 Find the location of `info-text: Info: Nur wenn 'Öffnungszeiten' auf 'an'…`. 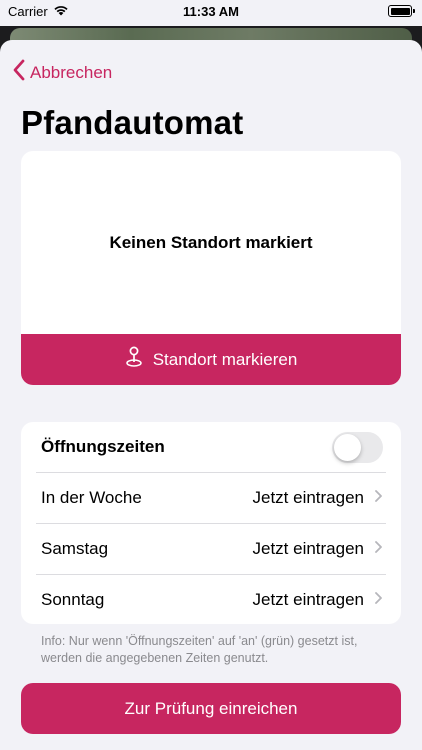

info-text: Info: Nur wenn 'Öffnungszeiten' auf 'an'… is located at coordinates (199, 649).